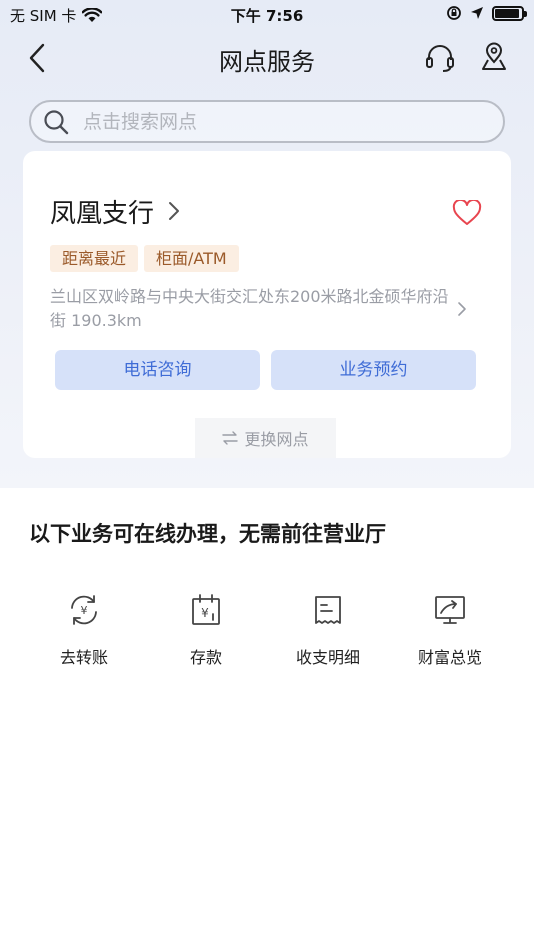 This screenshot has width=534, height=950. Describe the element at coordinates (191, 258) in the screenshot. I see `tag-counter-atm: 柜面/ATM` at that location.